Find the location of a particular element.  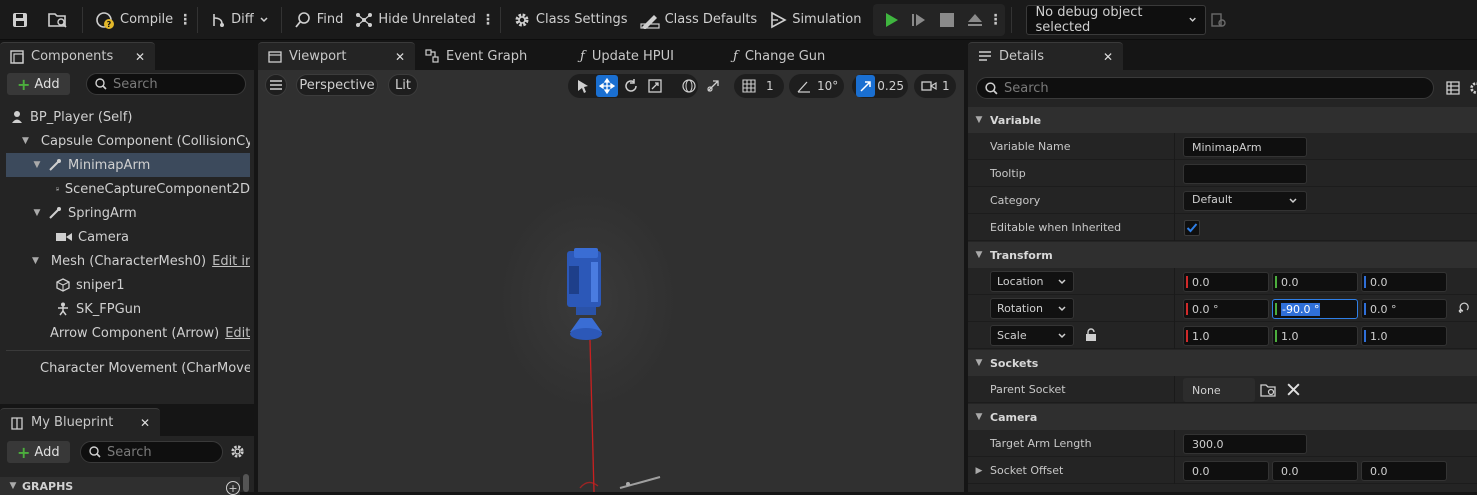

class-defaults-button: Class Defaults is located at coordinates (699, 20).